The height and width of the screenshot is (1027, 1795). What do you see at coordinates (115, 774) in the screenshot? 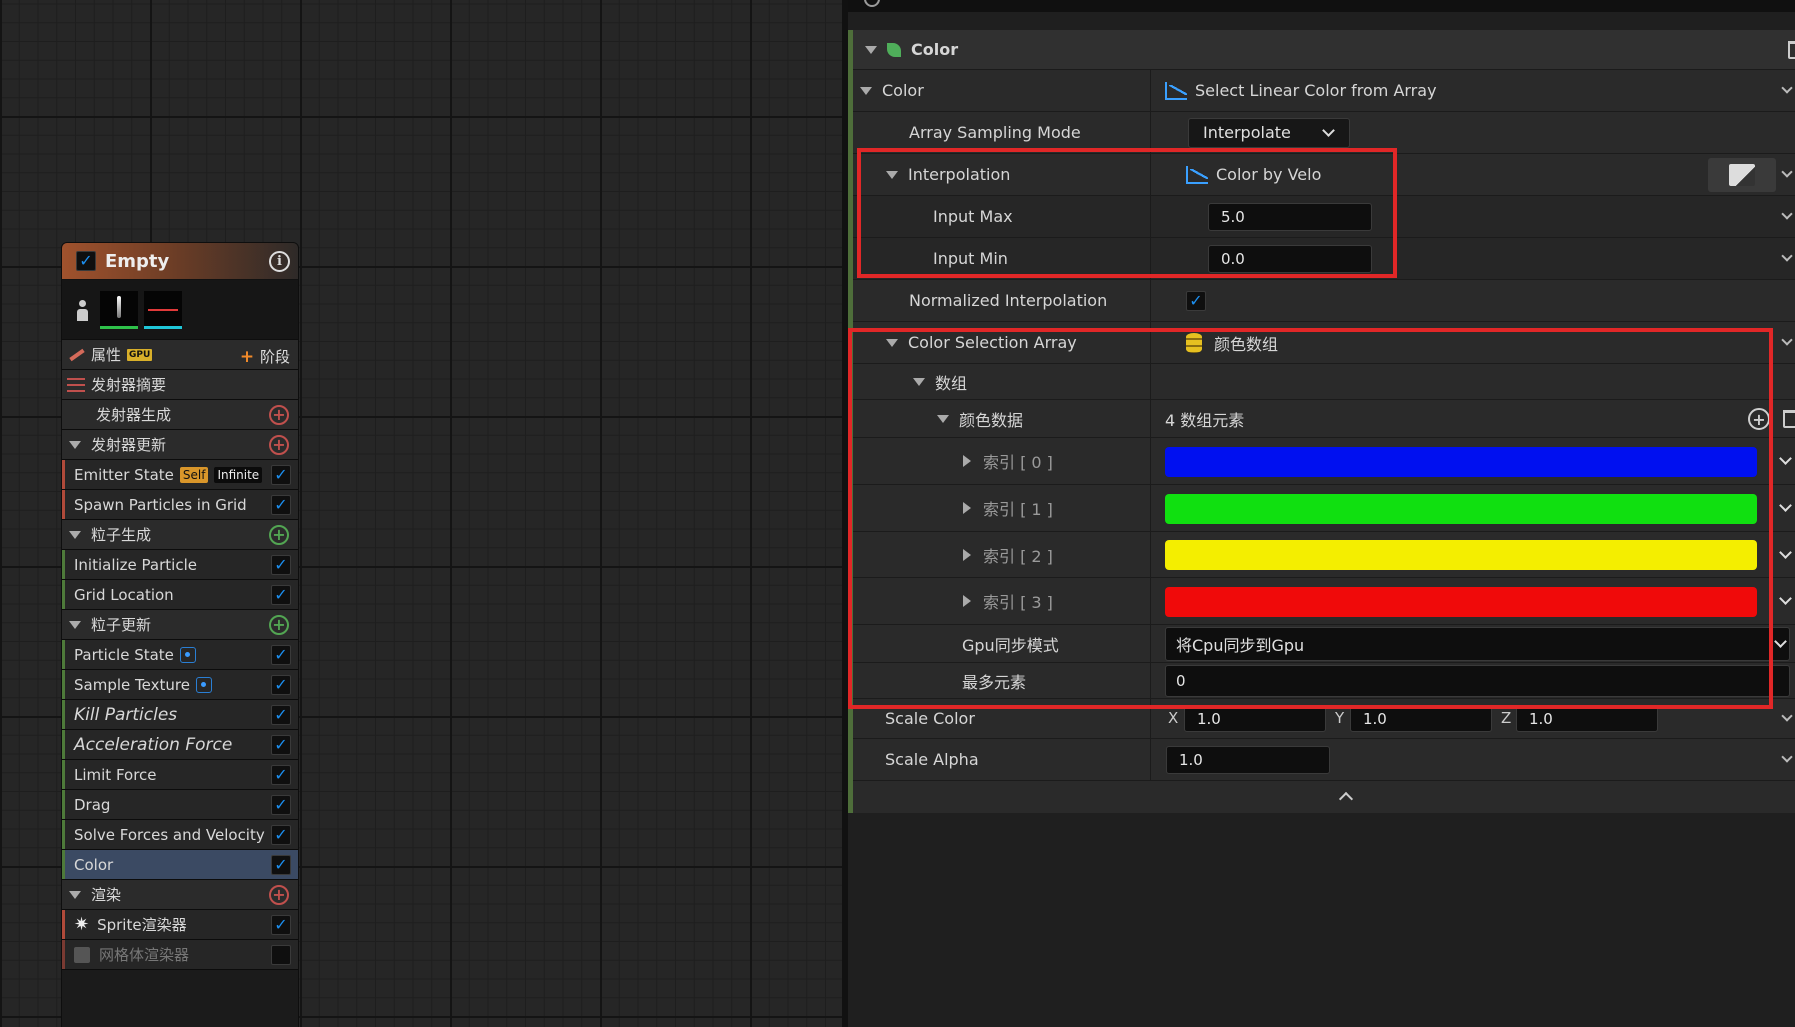
I see `module-label: Limit Force` at bounding box center [115, 774].